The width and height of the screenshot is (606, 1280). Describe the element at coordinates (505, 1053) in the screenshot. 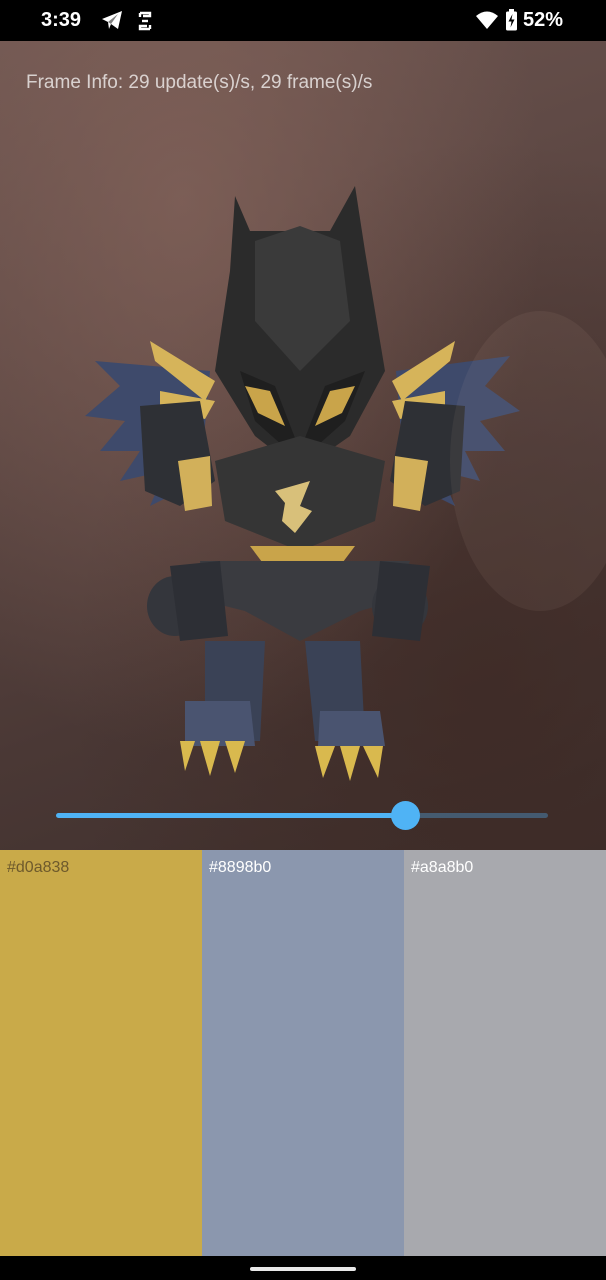

I see `color-swatch: #a8a8b0` at that location.